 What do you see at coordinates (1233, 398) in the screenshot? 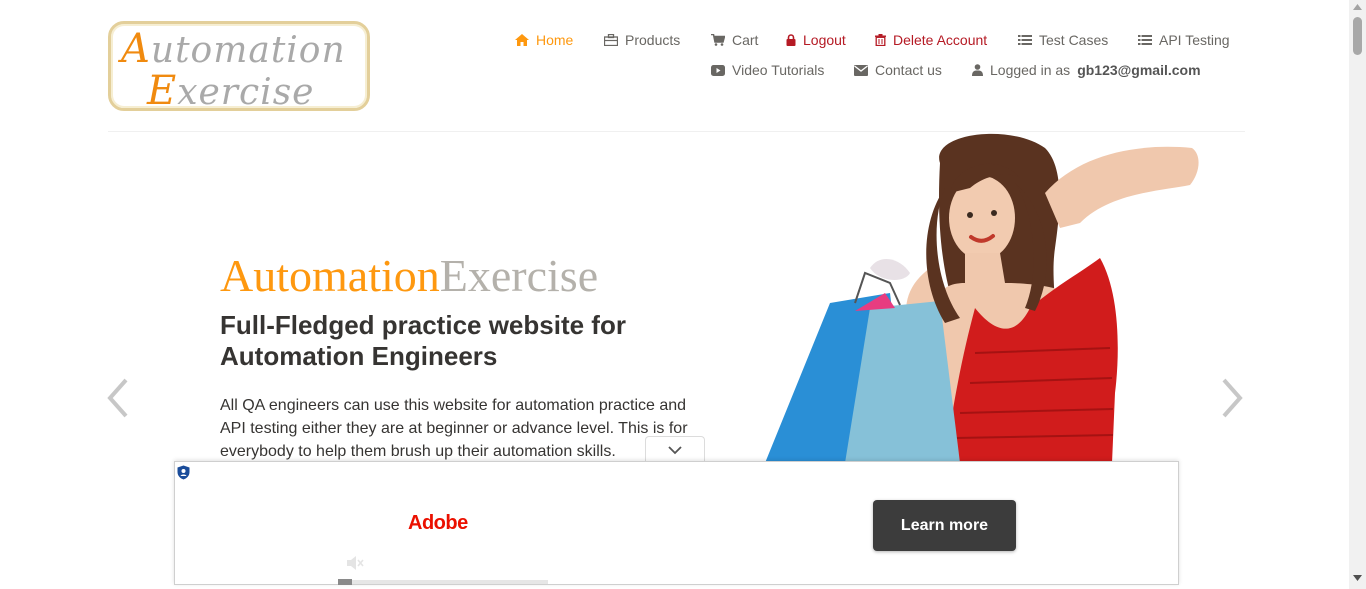
I see `slider-next-icon` at bounding box center [1233, 398].